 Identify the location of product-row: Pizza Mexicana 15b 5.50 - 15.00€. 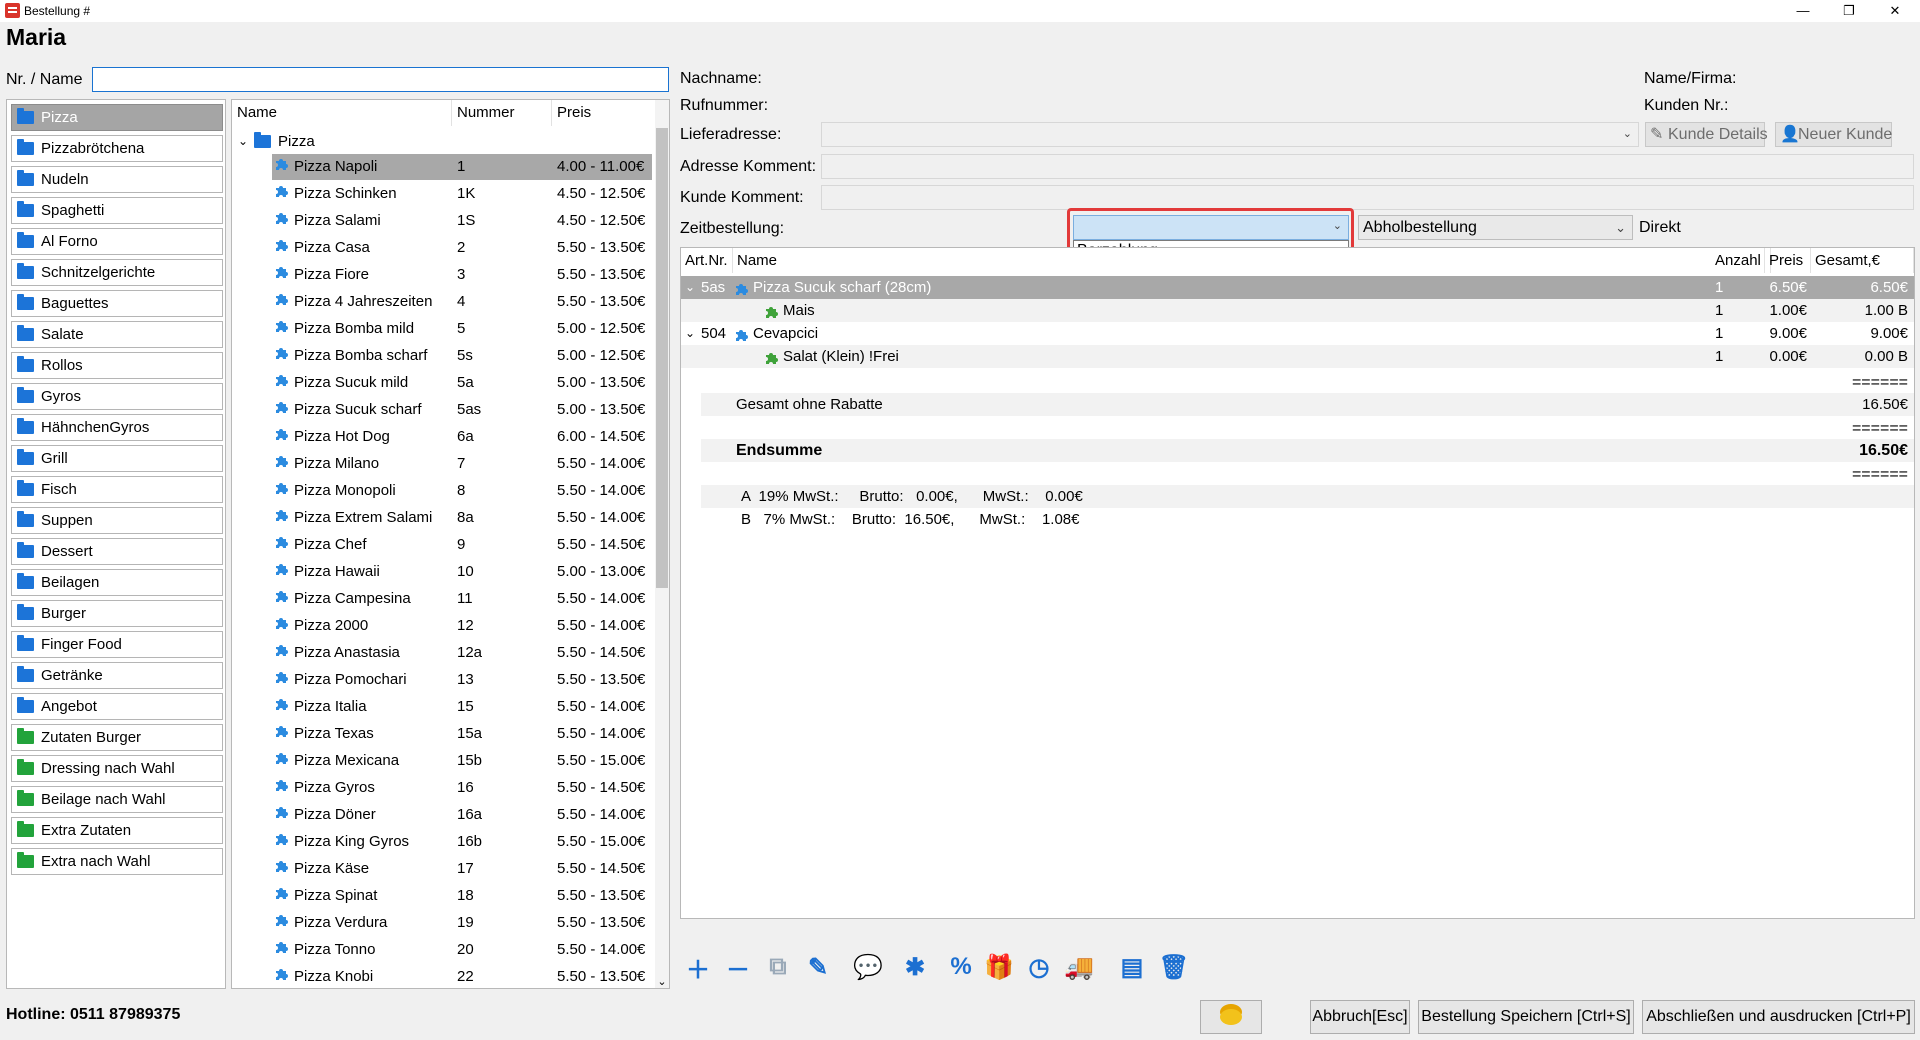
(462, 761).